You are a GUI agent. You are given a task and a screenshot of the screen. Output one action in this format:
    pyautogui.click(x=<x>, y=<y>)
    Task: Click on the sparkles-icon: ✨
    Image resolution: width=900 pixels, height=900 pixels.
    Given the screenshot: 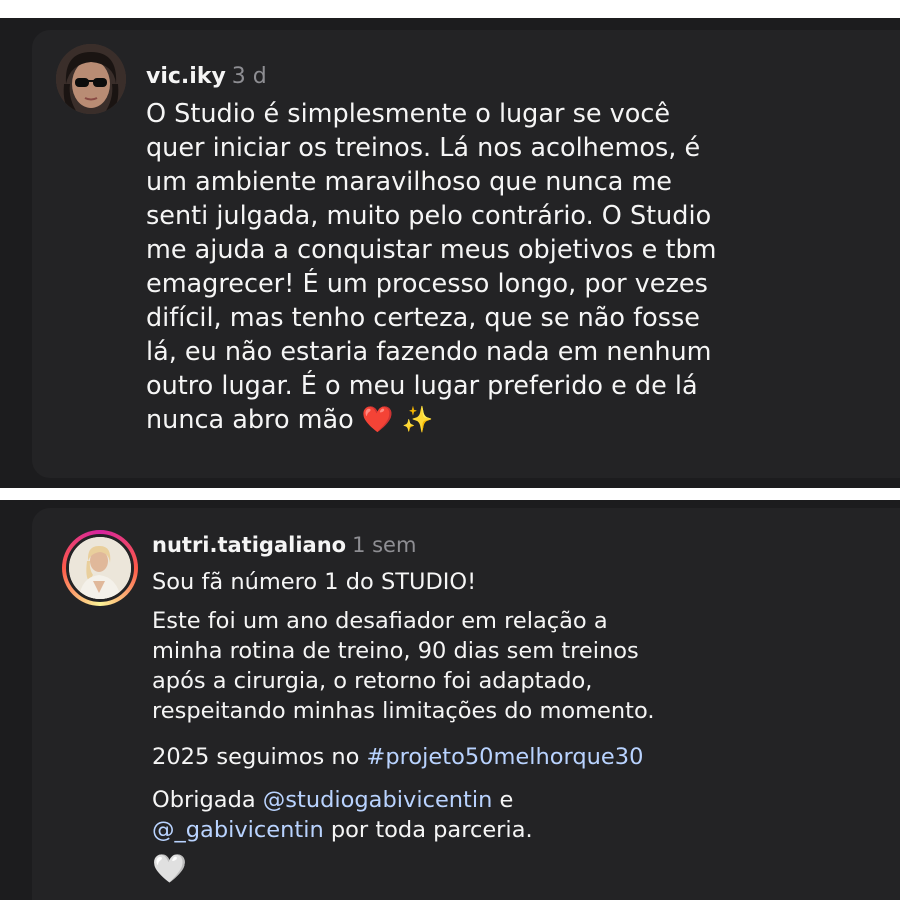 What is the action you would take?
    pyautogui.click(x=417, y=420)
    